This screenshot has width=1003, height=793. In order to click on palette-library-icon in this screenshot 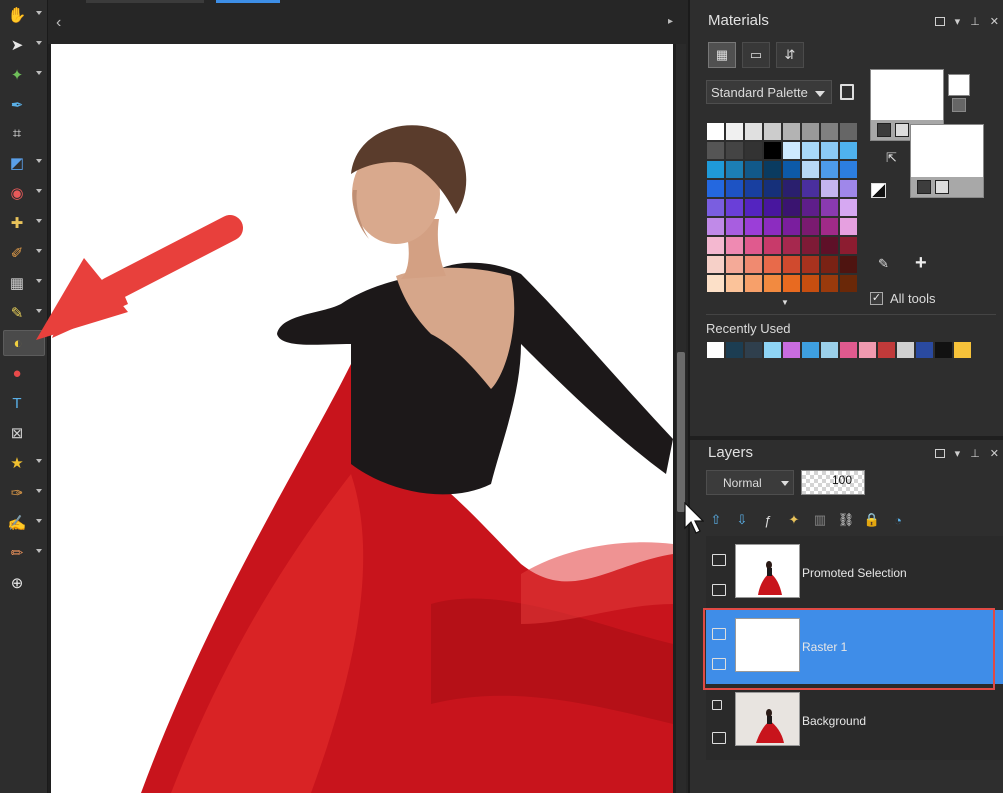, I will do `click(847, 92)`.